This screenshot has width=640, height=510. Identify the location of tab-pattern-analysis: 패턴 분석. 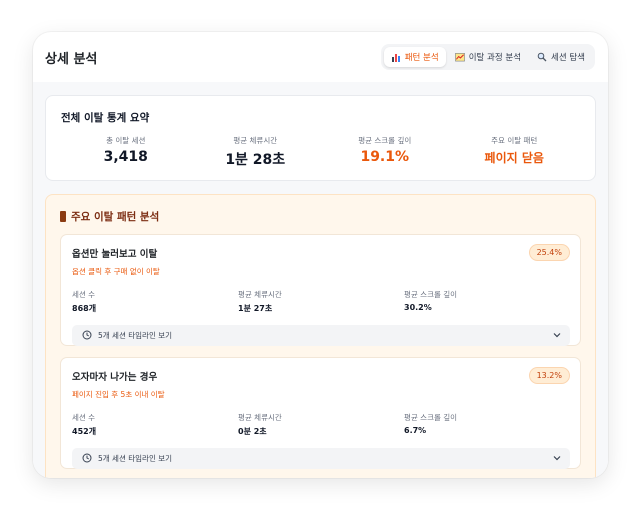
(414, 57).